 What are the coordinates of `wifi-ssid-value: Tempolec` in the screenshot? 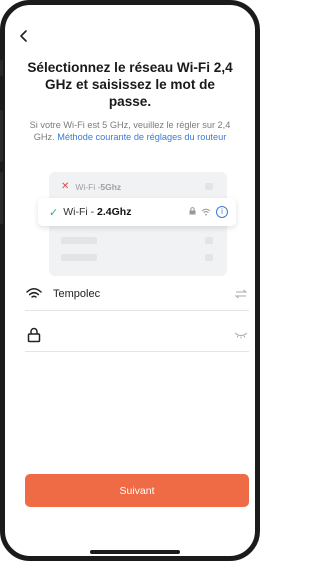 It's located at (143, 294).